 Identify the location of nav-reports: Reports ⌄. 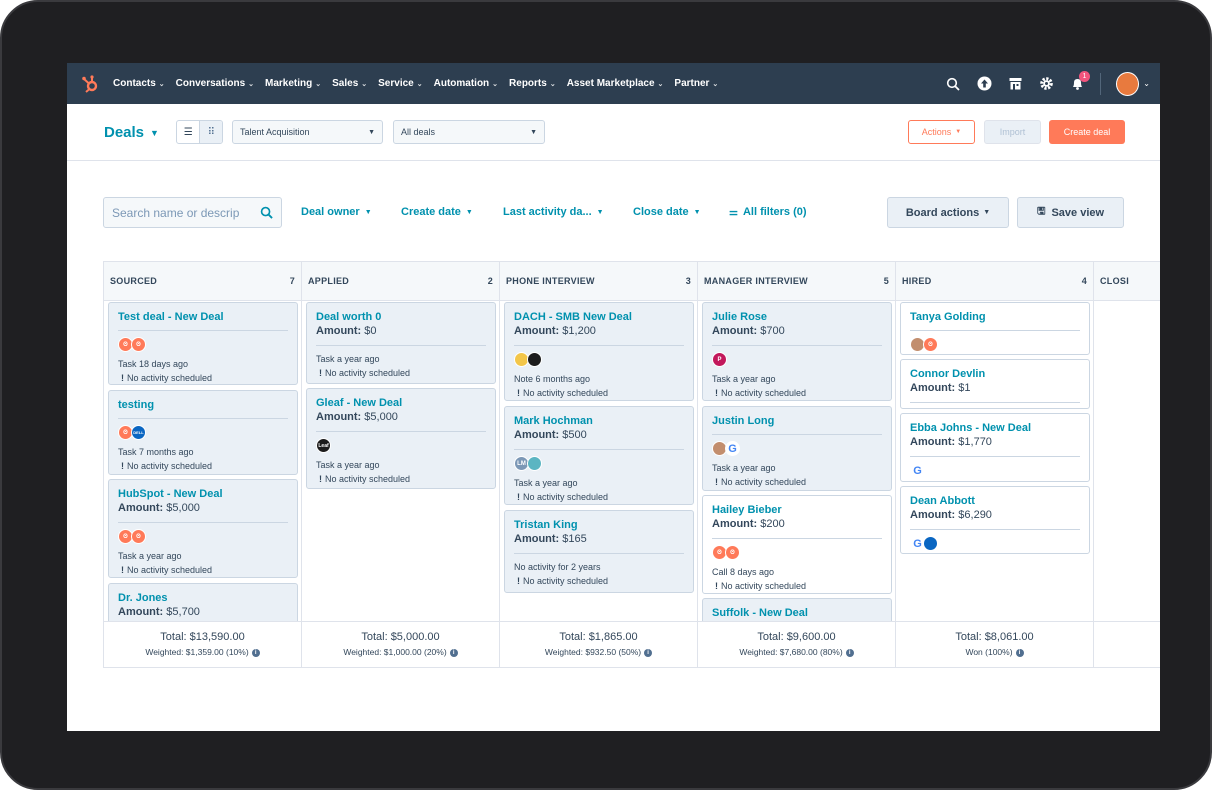
(532, 83).